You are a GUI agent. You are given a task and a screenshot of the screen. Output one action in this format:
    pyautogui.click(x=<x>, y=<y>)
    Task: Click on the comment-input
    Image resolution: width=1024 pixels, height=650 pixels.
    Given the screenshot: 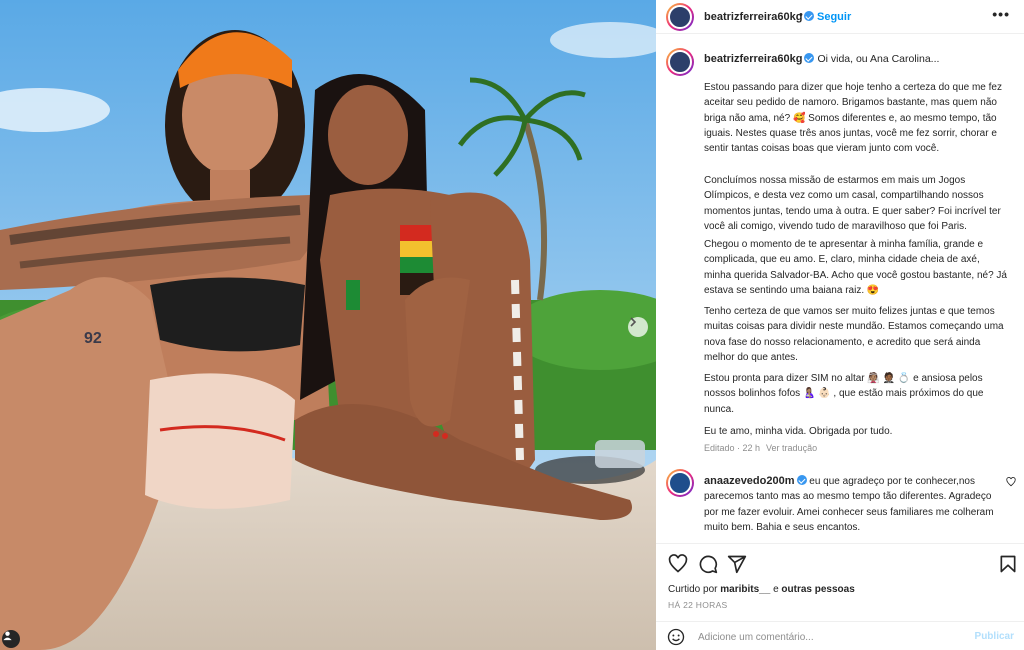 What is the action you would take?
    pyautogui.click(x=826, y=637)
    